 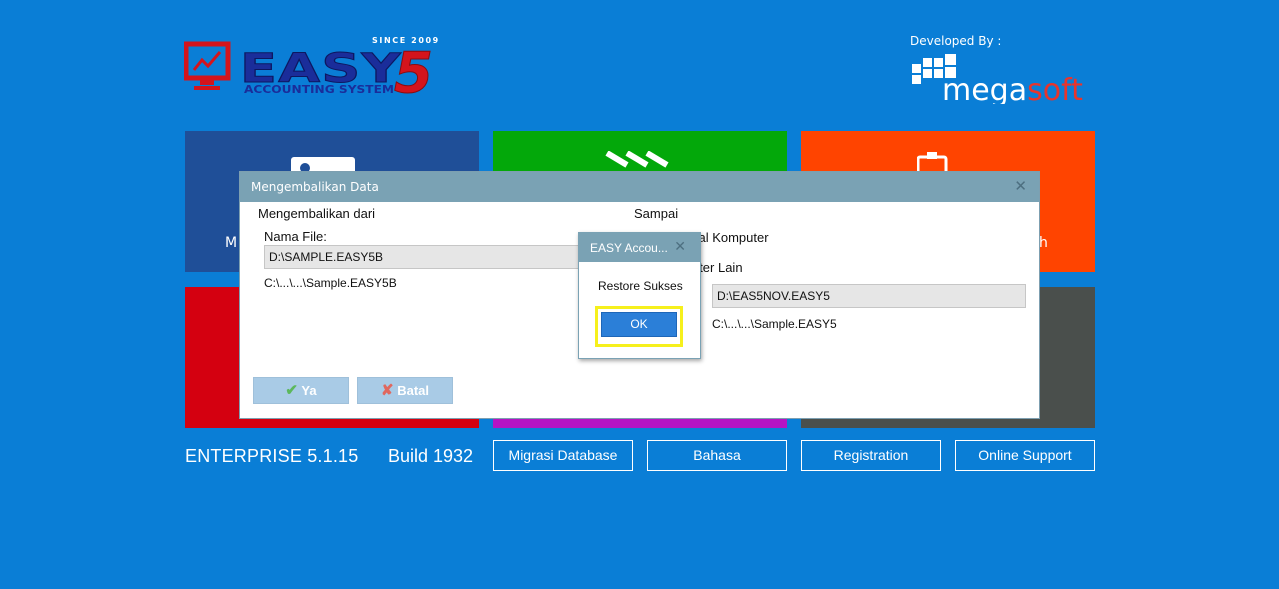 What do you see at coordinates (869, 296) in the screenshot?
I see `target-file-input: D:\EAS5NOV.EASY5` at bounding box center [869, 296].